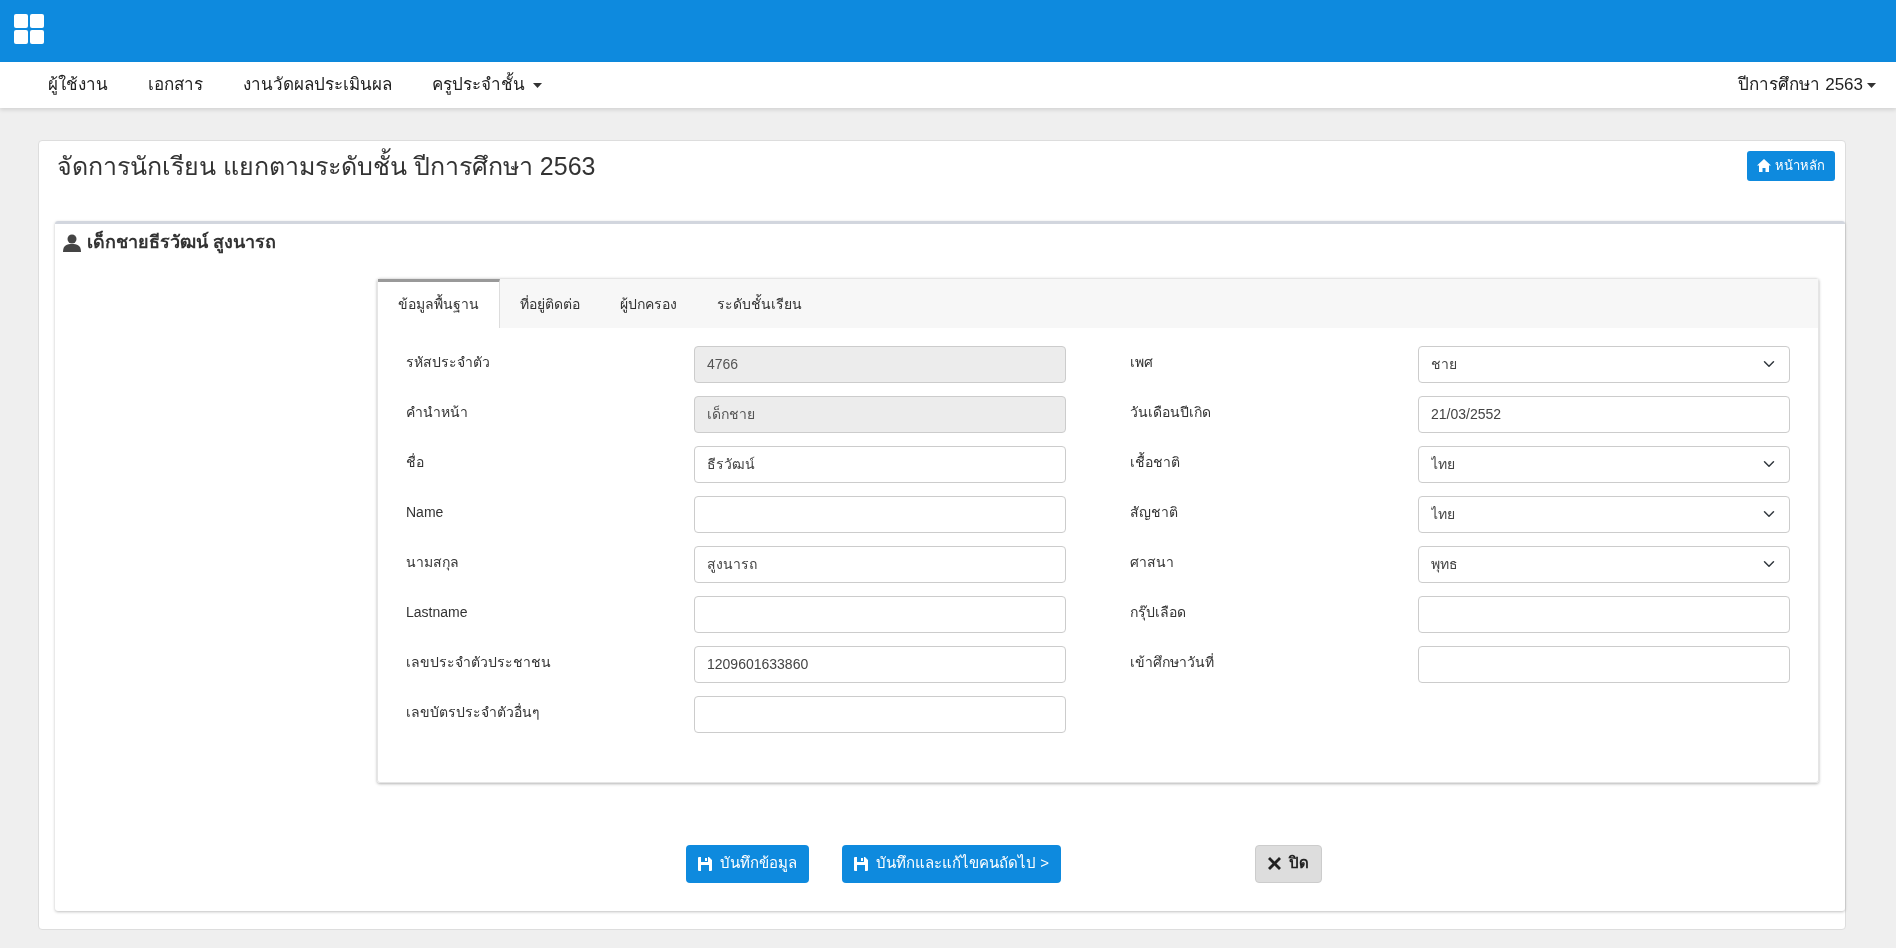 This screenshot has width=1896, height=948. What do you see at coordinates (1288, 863) in the screenshot?
I see `close-button: ปิด` at bounding box center [1288, 863].